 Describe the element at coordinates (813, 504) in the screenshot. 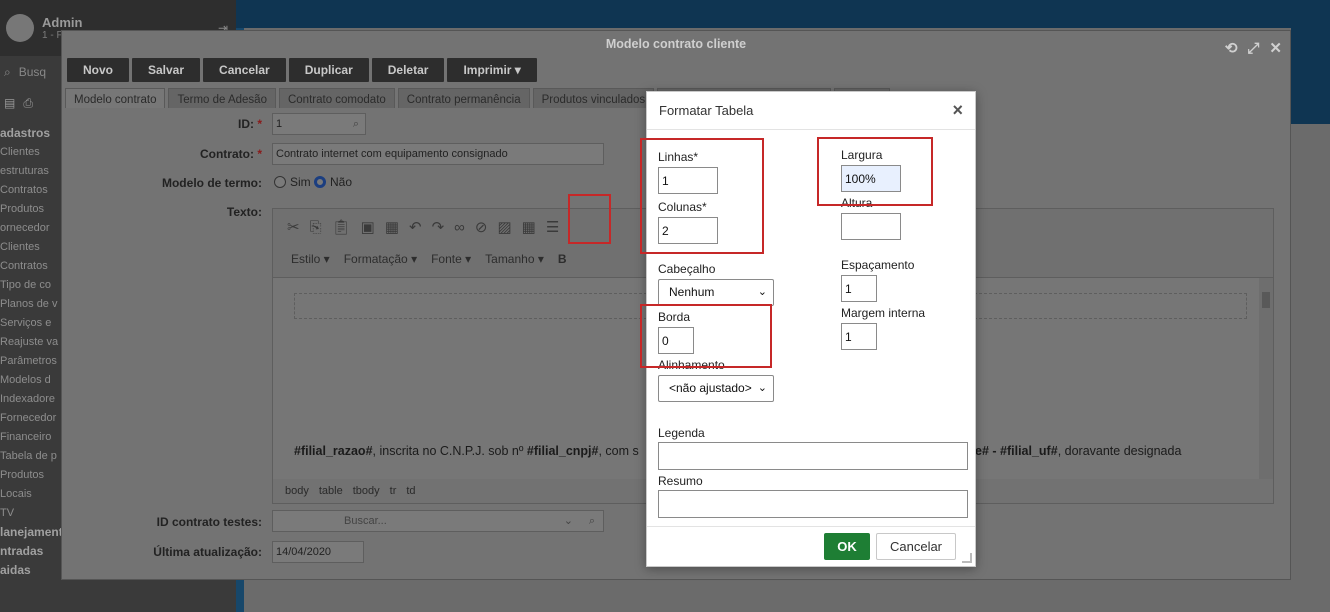

I see `resumo-input` at that location.